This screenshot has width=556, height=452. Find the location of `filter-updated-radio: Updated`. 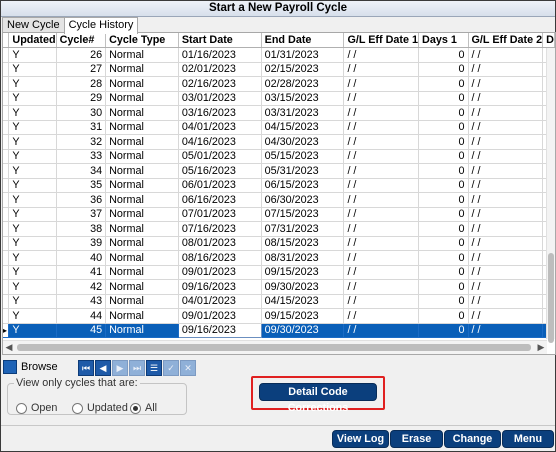

filter-updated-radio: Updated is located at coordinates (100, 408).